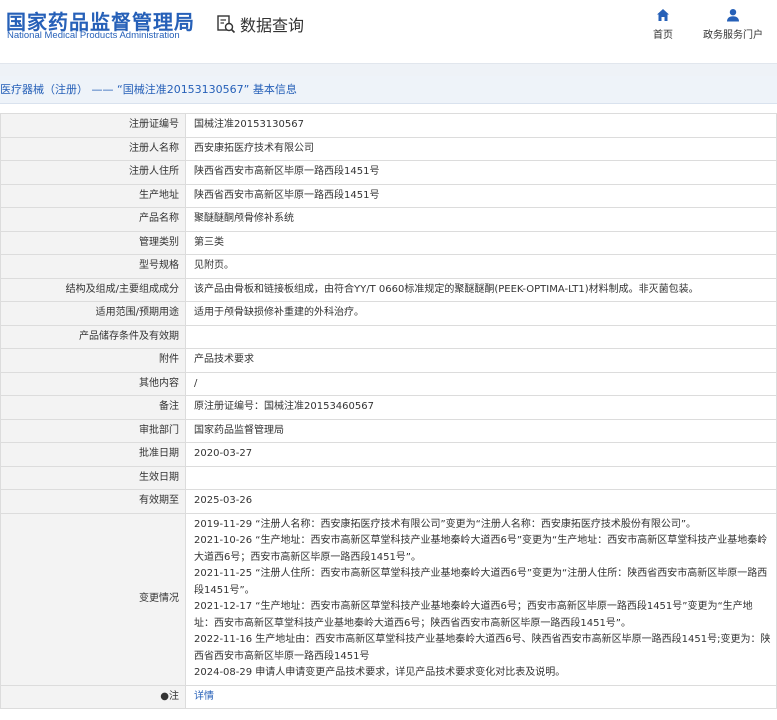 The width and height of the screenshot is (777, 720). What do you see at coordinates (93, 35) in the screenshot?
I see `site-logo-en: National Medical Products Administration` at bounding box center [93, 35].